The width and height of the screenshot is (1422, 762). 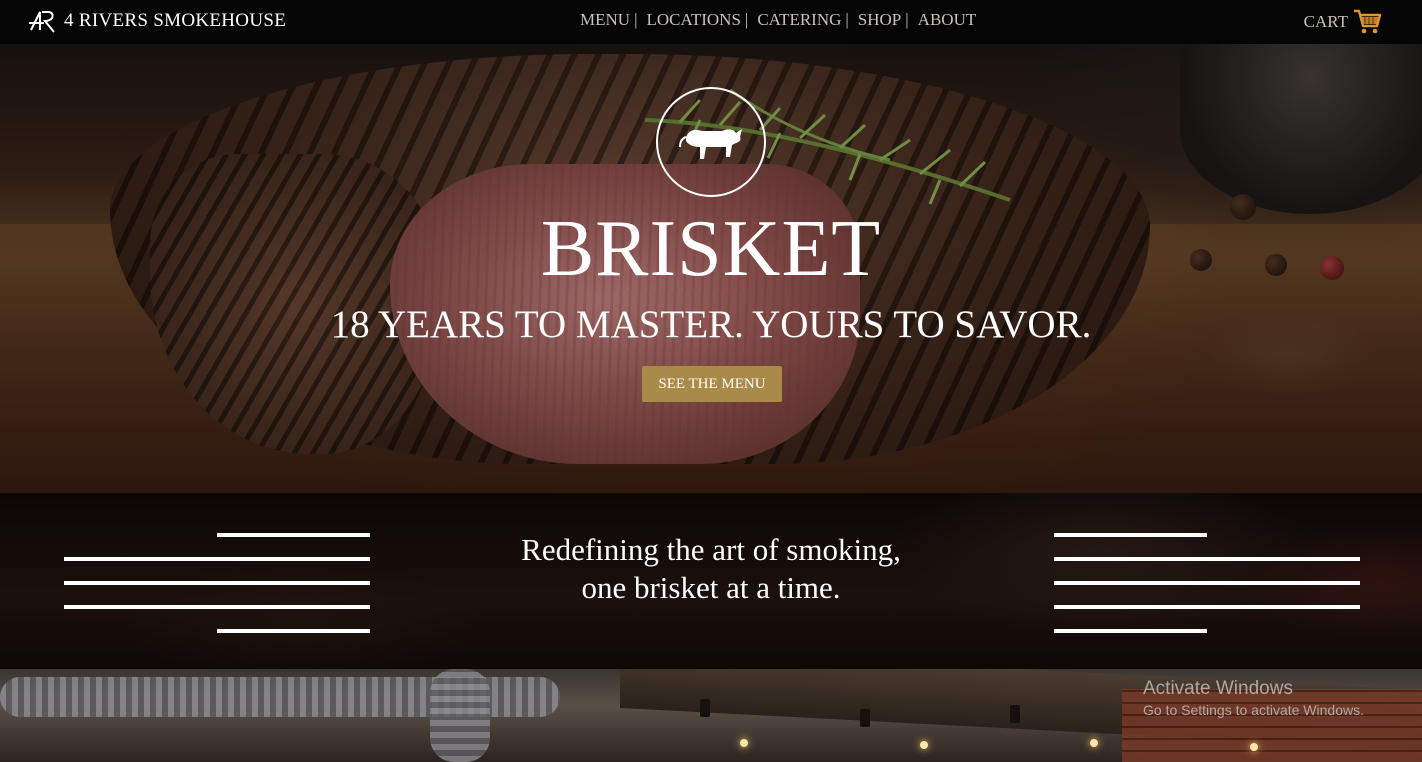 What do you see at coordinates (1368, 21) in the screenshot?
I see `shopping-cart-icon` at bounding box center [1368, 21].